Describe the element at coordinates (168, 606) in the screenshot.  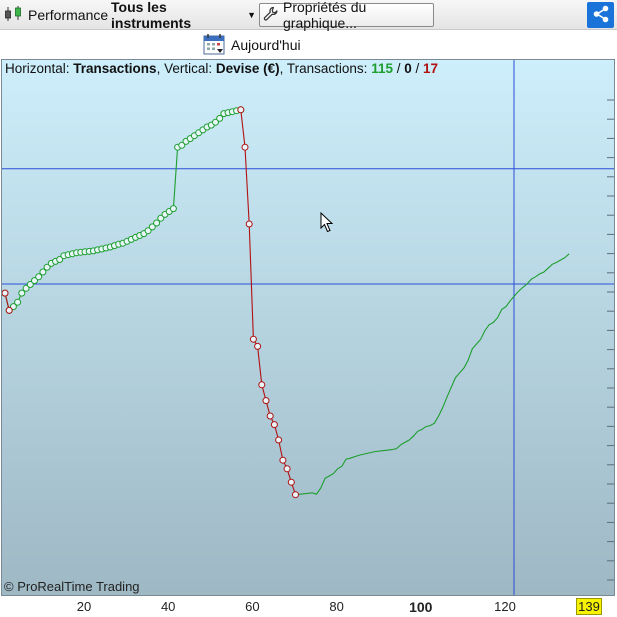
I see `x-tick-label: 40` at that location.